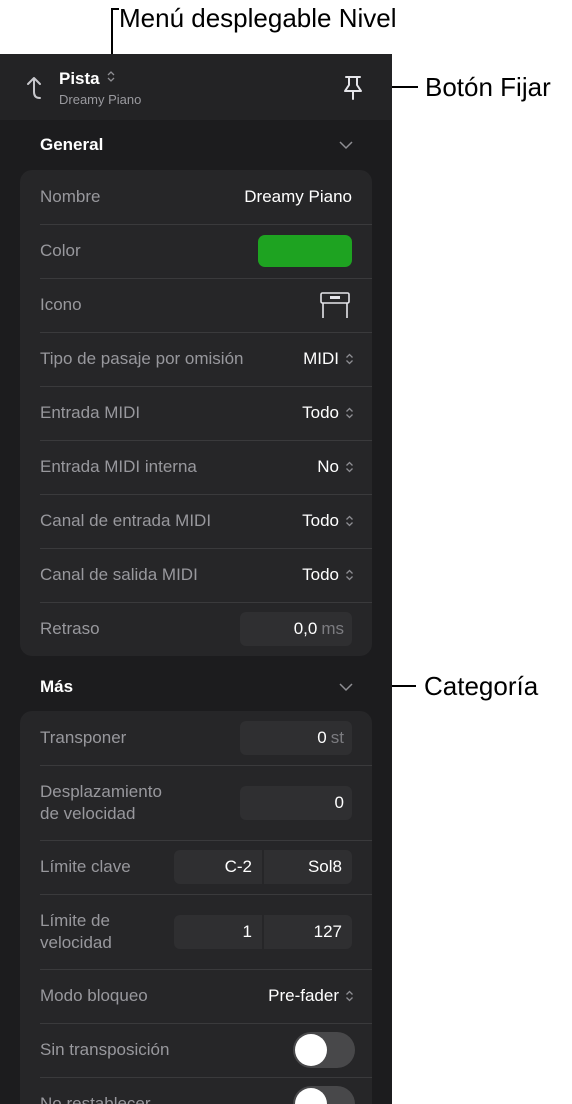 The height and width of the screenshot is (1104, 572). I want to click on row-label: Retraso, so click(70, 628).